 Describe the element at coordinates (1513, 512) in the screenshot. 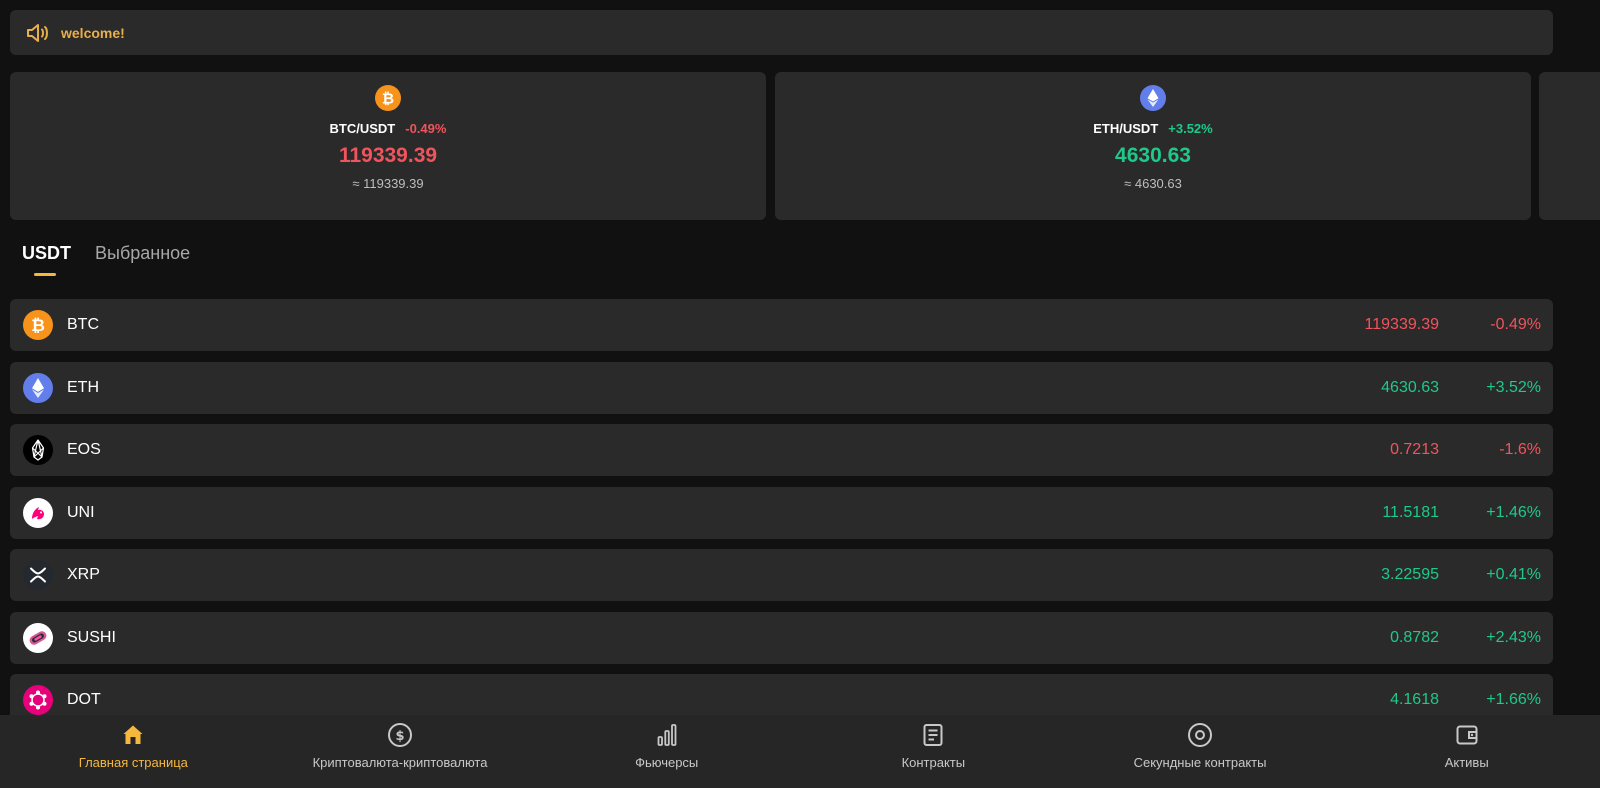

I see `coin-change: +1.46%` at that location.